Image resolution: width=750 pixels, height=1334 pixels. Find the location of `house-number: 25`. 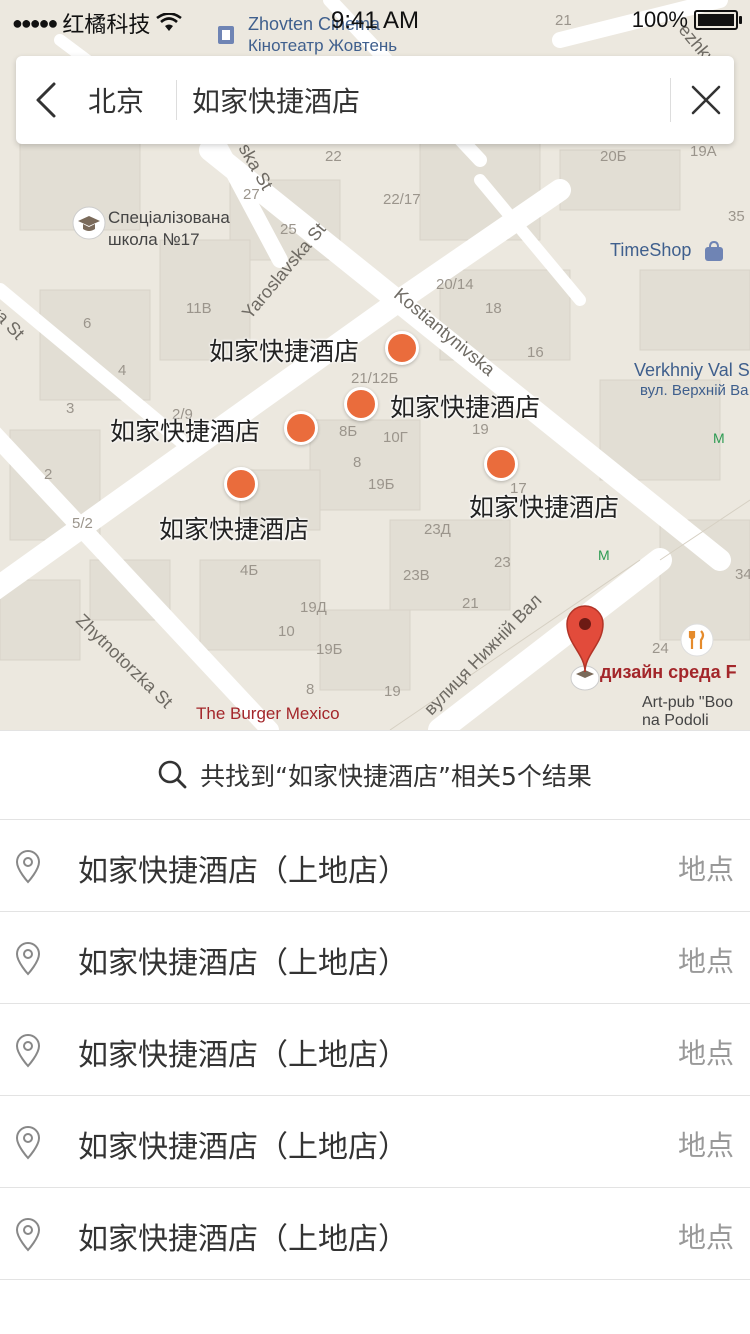

house-number: 25 is located at coordinates (288, 229).